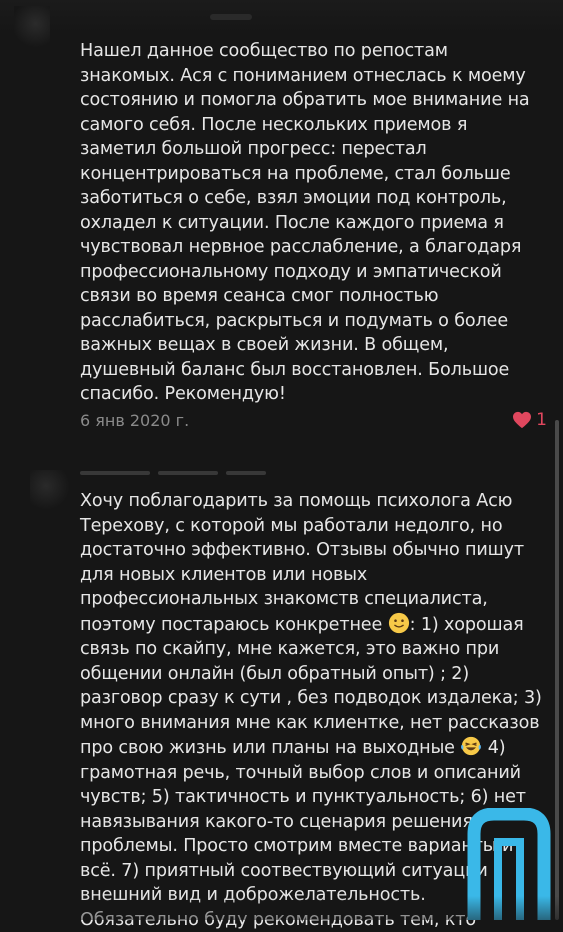 The width and height of the screenshot is (563, 932). Describe the element at coordinates (135, 420) in the screenshot. I see `review-1-date: 6 янв 2020 г.` at that location.